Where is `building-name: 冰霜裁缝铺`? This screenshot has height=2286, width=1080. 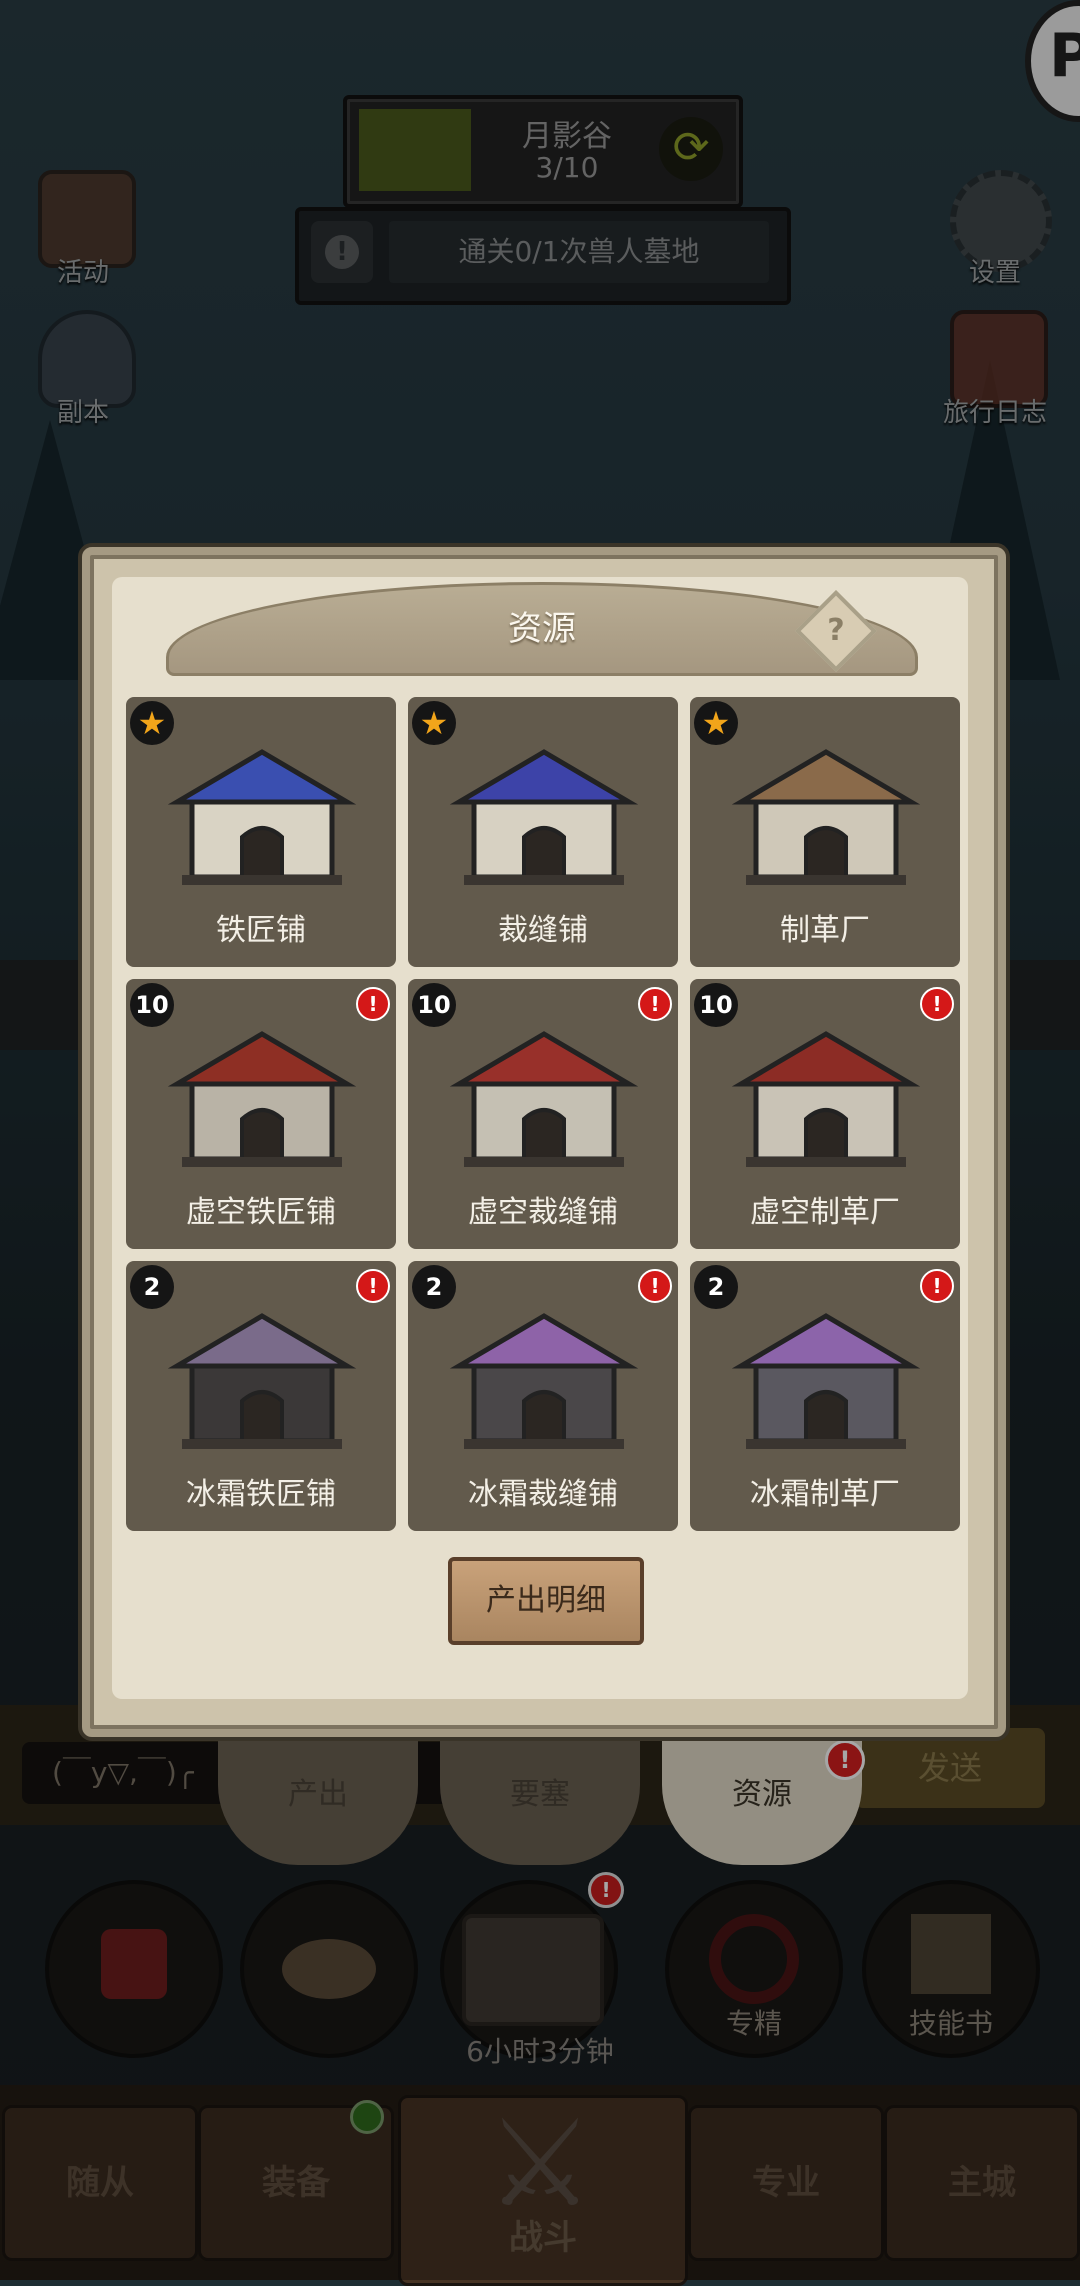 building-name: 冰霜裁缝铺 is located at coordinates (543, 1494).